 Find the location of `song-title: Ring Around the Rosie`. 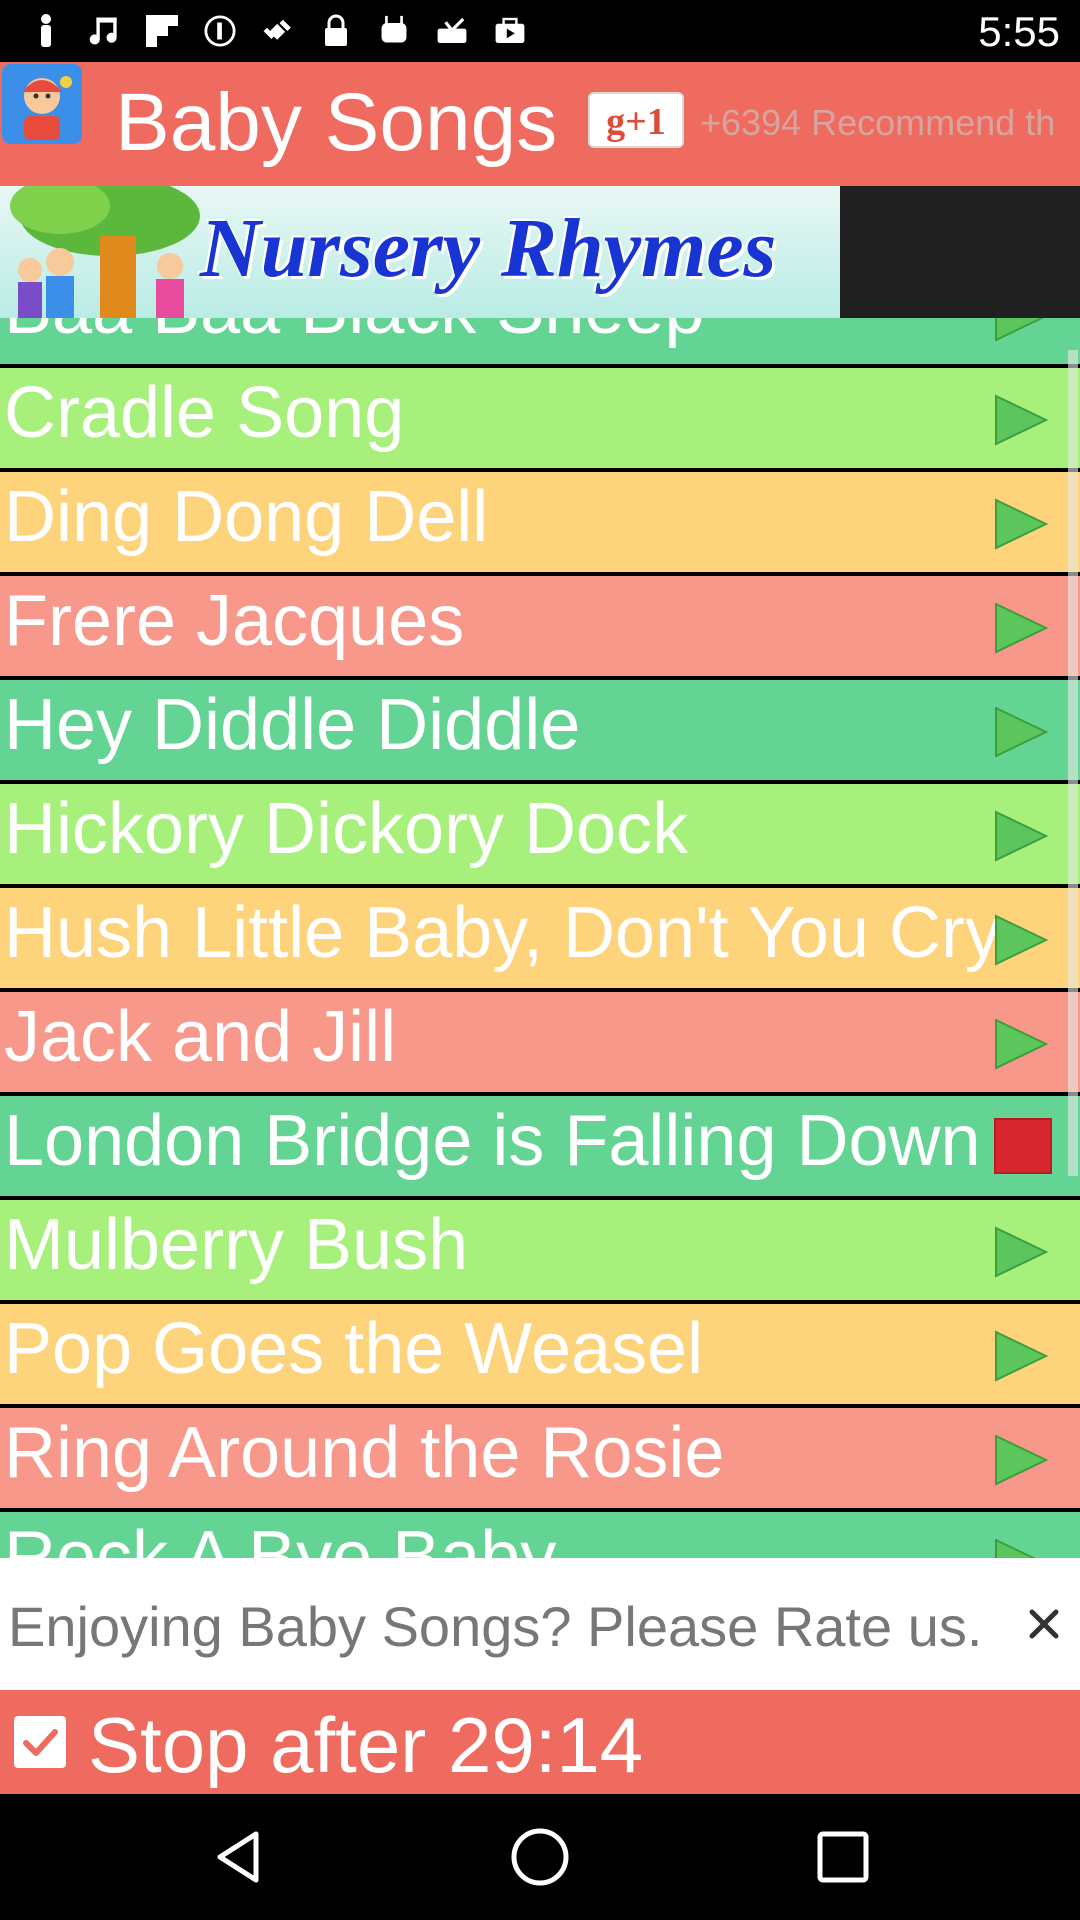

song-title: Ring Around the Rosie is located at coordinates (364, 1453).